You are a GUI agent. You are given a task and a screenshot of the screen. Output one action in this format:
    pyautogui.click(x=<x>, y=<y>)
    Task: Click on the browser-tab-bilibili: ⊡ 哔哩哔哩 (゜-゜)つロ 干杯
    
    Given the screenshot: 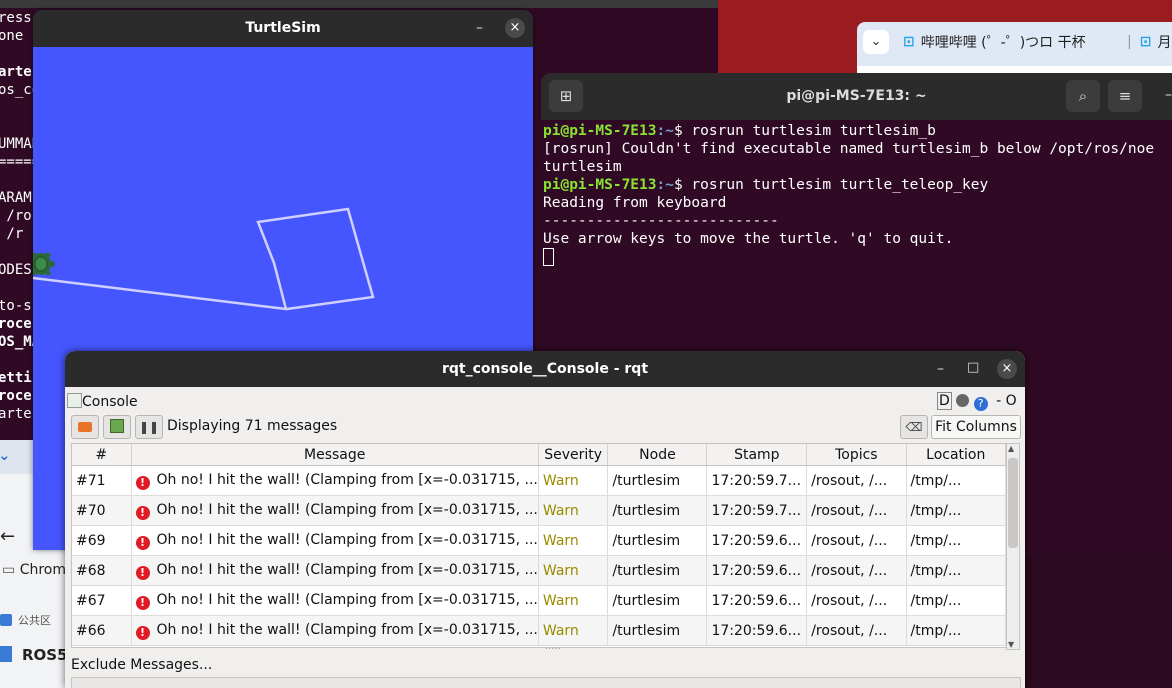 What is the action you would take?
    pyautogui.click(x=994, y=42)
    